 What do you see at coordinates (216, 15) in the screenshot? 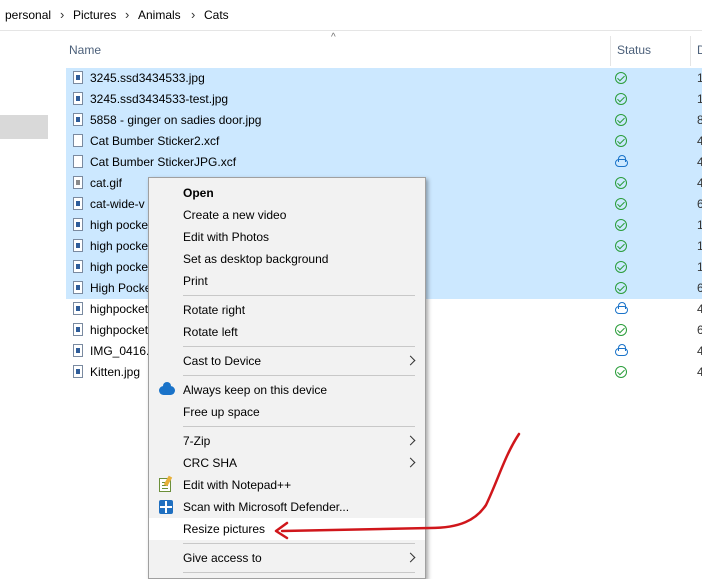
I see `breadcrumb-cats: Cats` at bounding box center [216, 15].